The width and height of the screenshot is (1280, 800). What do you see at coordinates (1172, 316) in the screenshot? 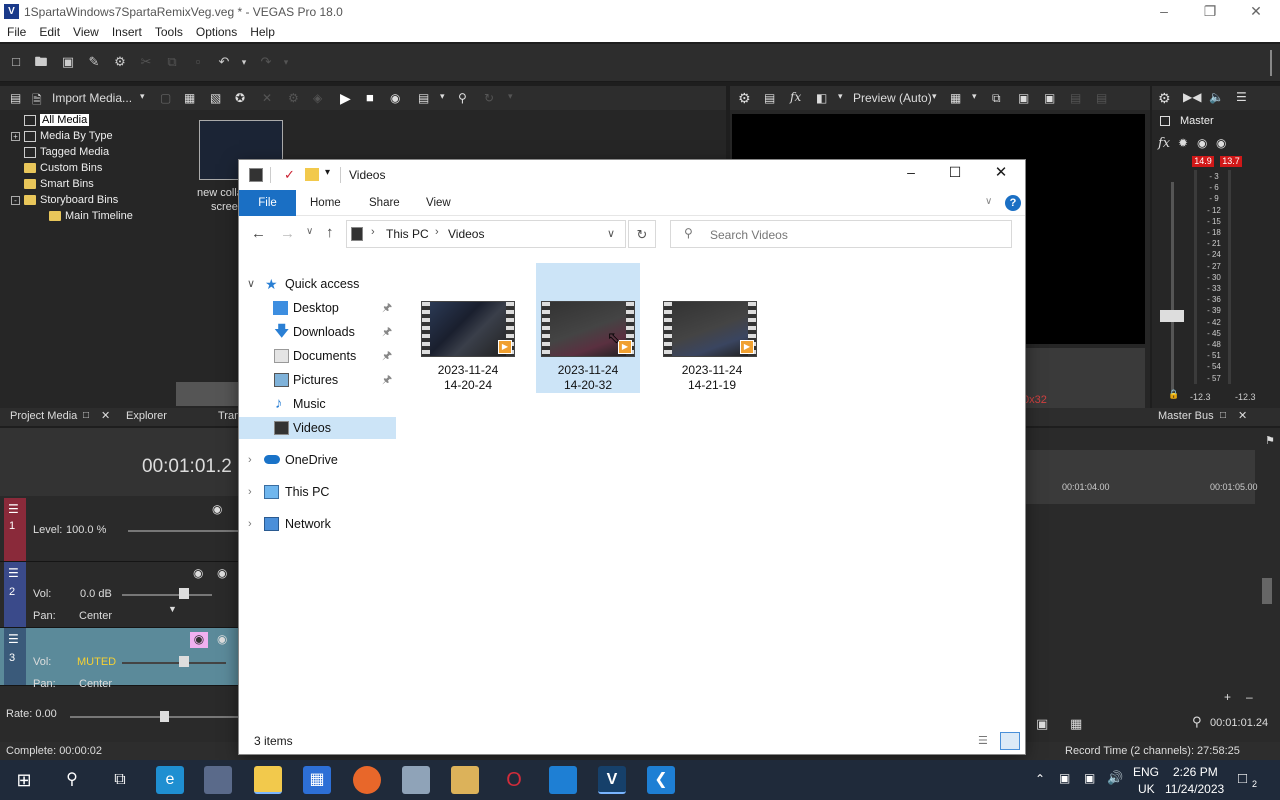
I see `master-fader-handle` at bounding box center [1172, 316].